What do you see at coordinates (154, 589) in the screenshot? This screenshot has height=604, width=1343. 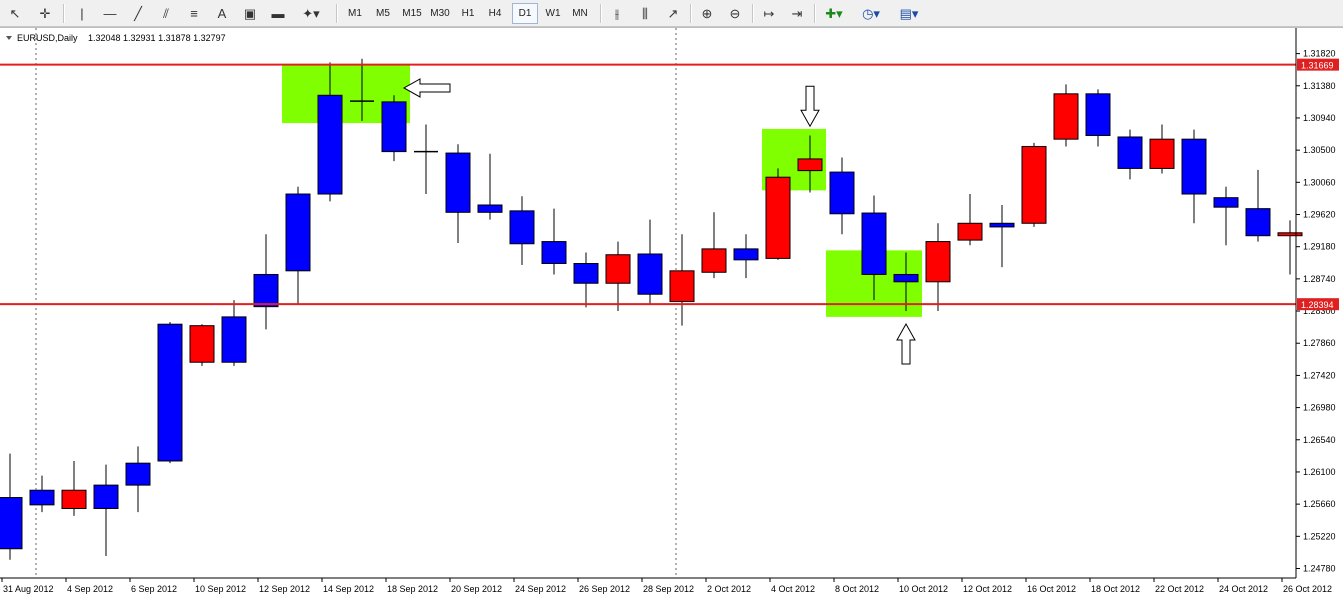 I see `x-tick-label: 6 Sep 2012` at bounding box center [154, 589].